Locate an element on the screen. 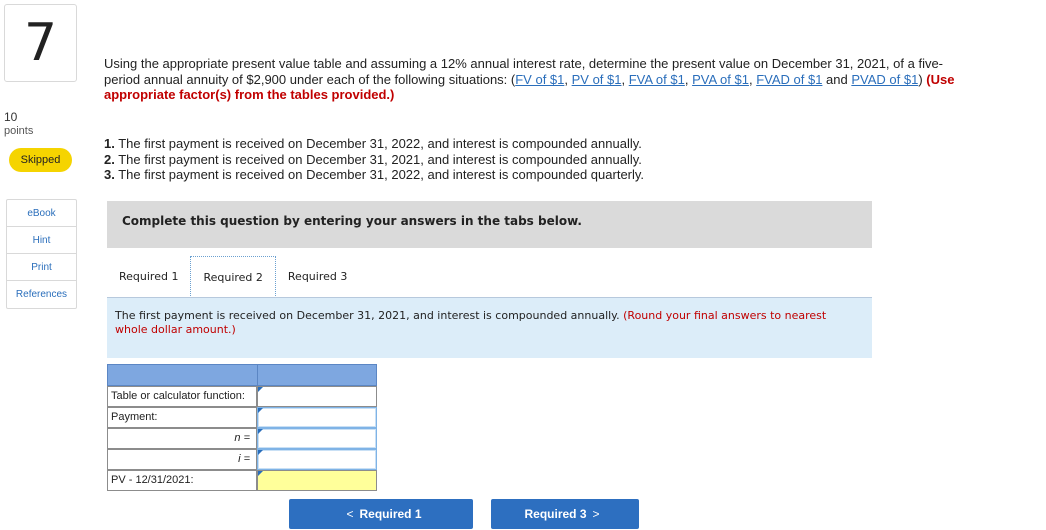 This screenshot has width=1046, height=530. header-divider is located at coordinates (257, 375).